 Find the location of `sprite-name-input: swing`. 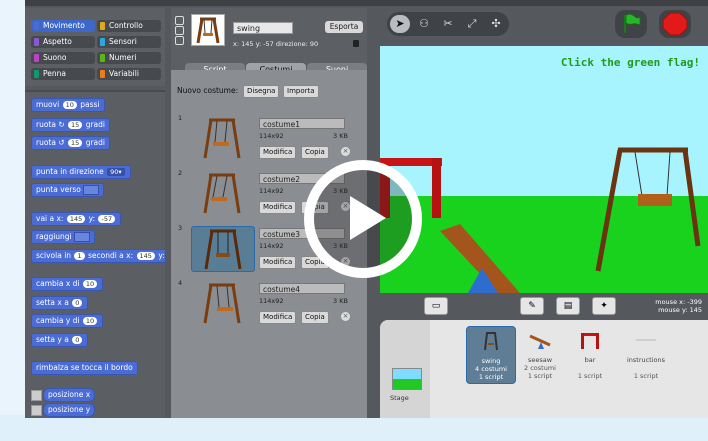

sprite-name-input: swing is located at coordinates (263, 28).